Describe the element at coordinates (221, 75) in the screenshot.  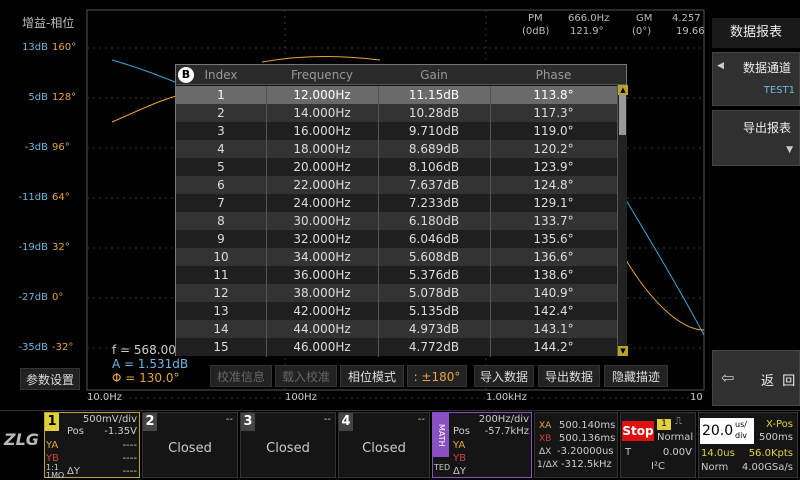
I see `header-index: Index` at that location.